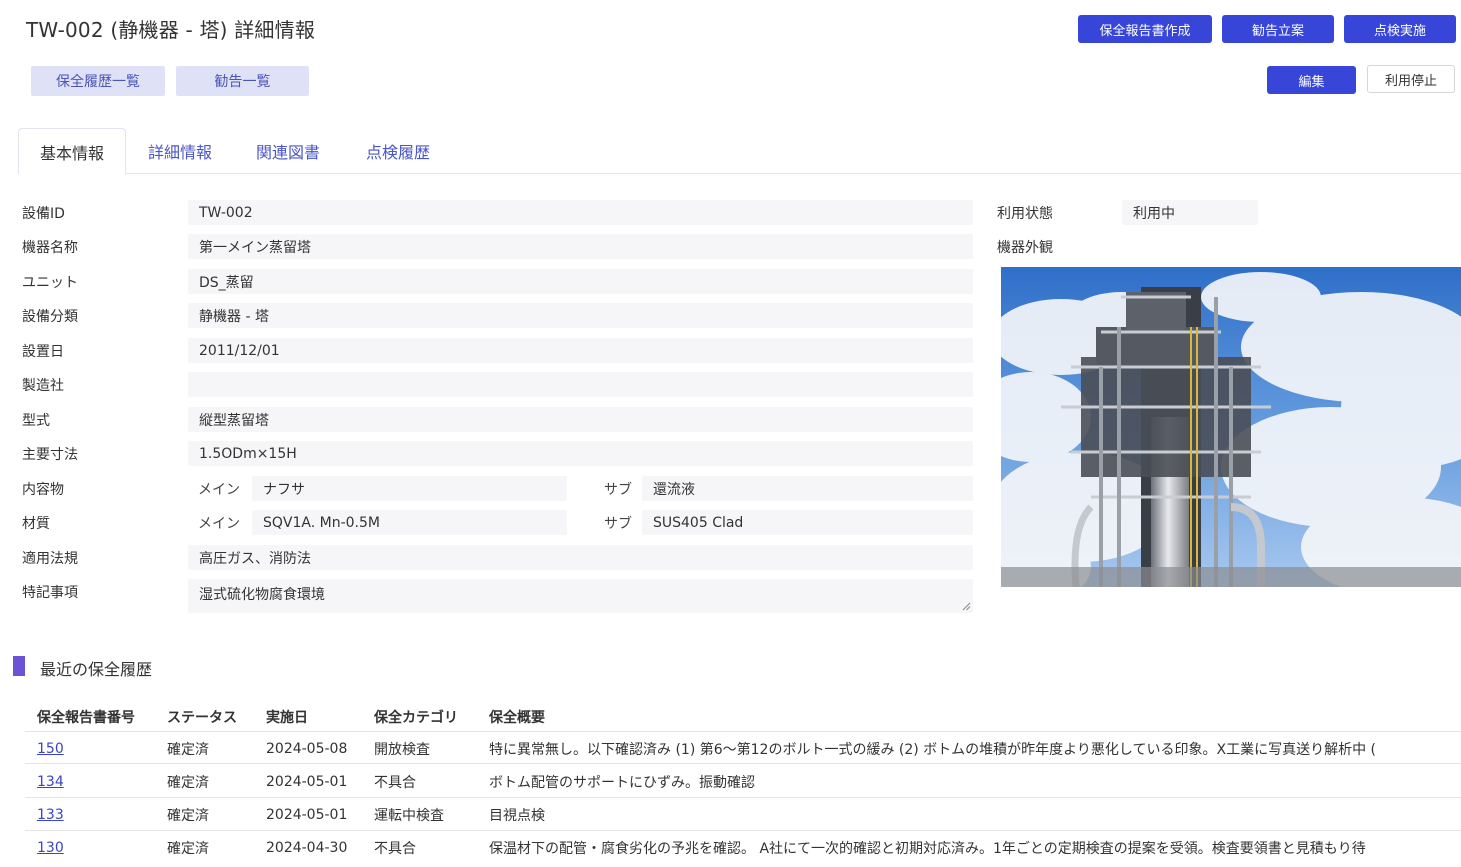 The height and width of the screenshot is (867, 1461). Describe the element at coordinates (219, 524) in the screenshot. I see `material-main-label: メイン` at that location.